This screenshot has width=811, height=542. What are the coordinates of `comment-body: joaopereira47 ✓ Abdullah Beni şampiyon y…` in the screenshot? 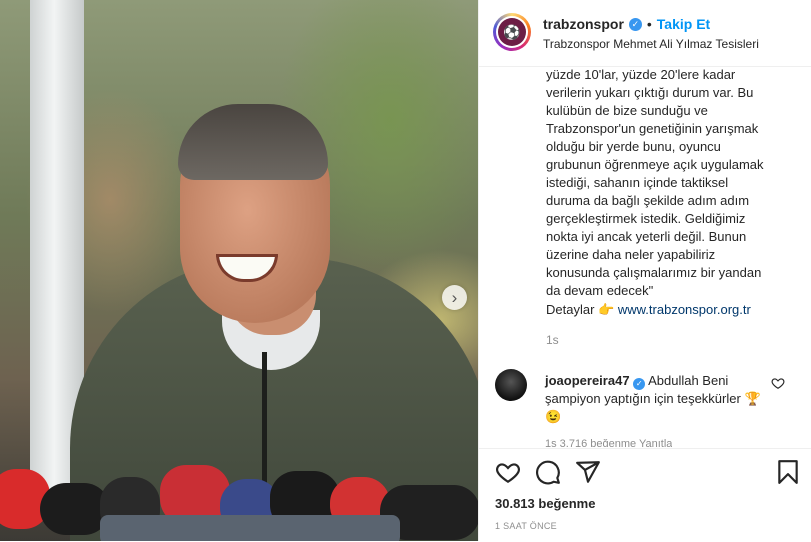 It's located at (658, 399).